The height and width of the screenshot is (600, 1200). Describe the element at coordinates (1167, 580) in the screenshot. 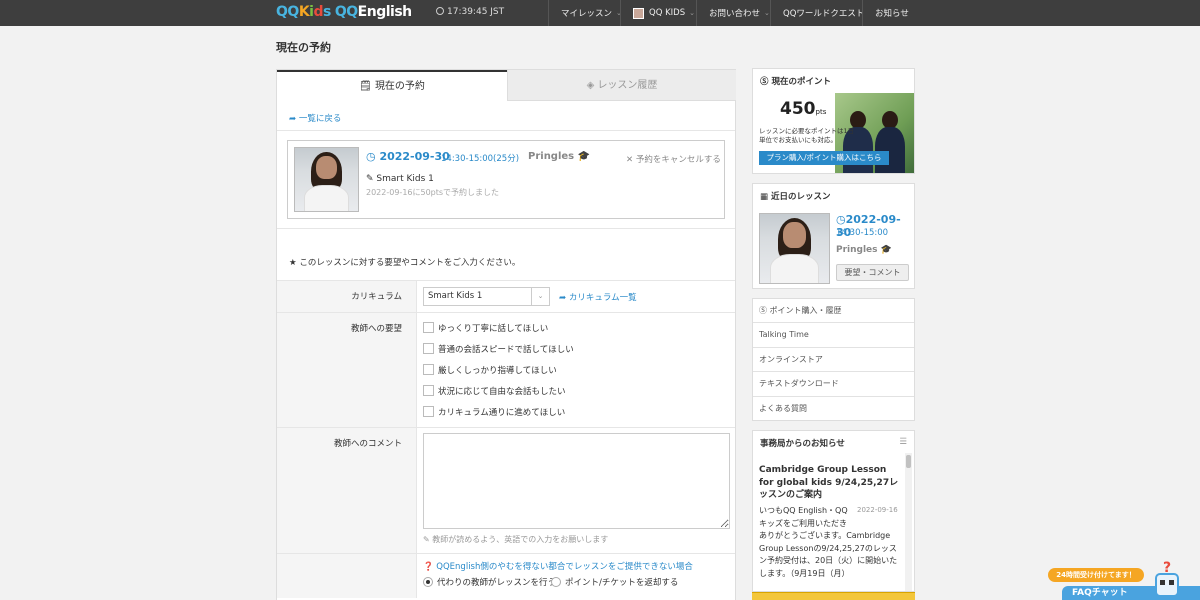

I see `mascot-icon: ?` at that location.